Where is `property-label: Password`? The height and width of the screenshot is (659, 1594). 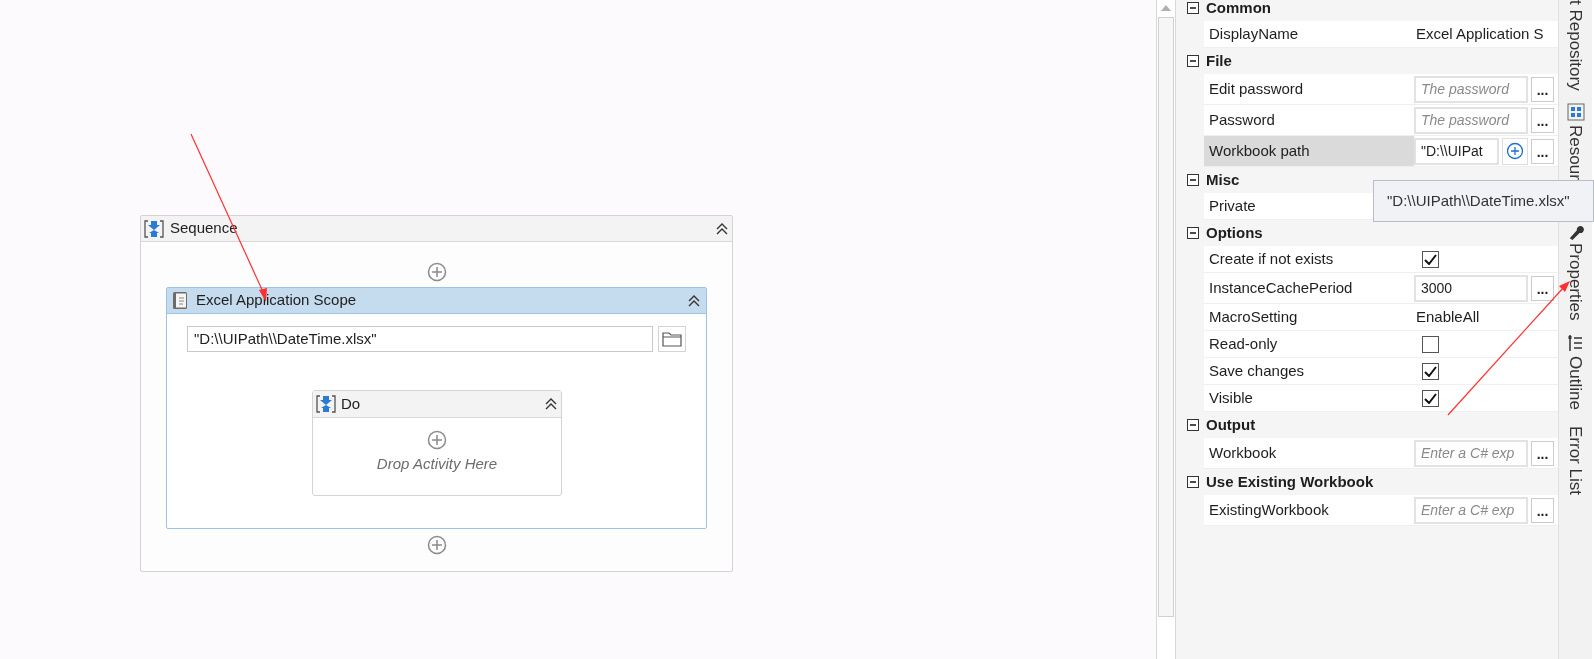 property-label: Password is located at coordinates (1309, 120).